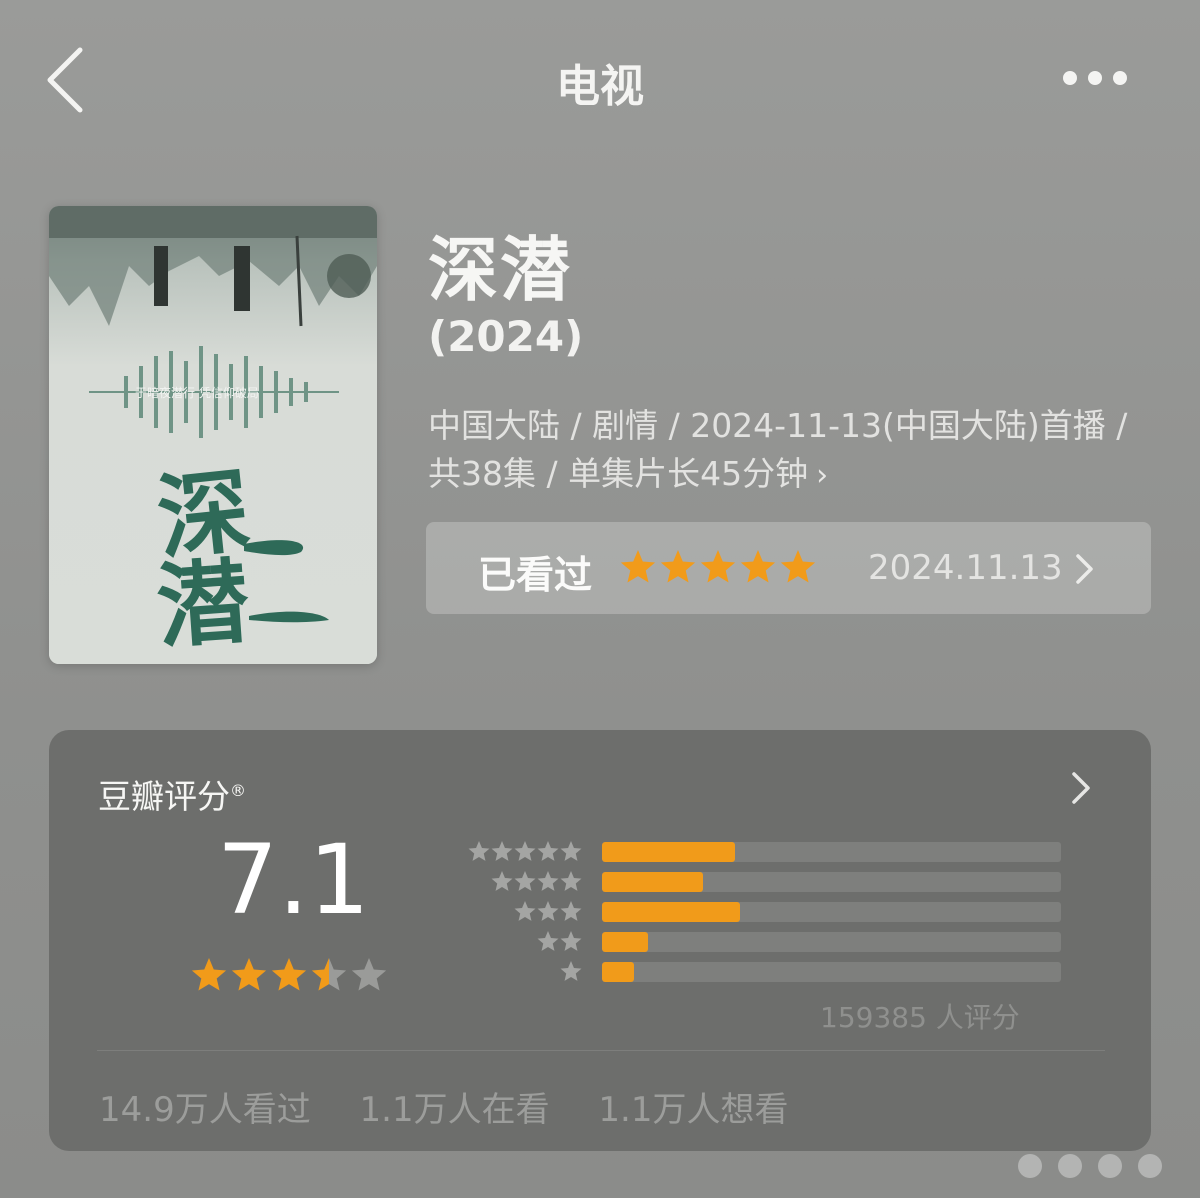  I want to click on rating-count: 159385 人评分, so click(920, 1017).